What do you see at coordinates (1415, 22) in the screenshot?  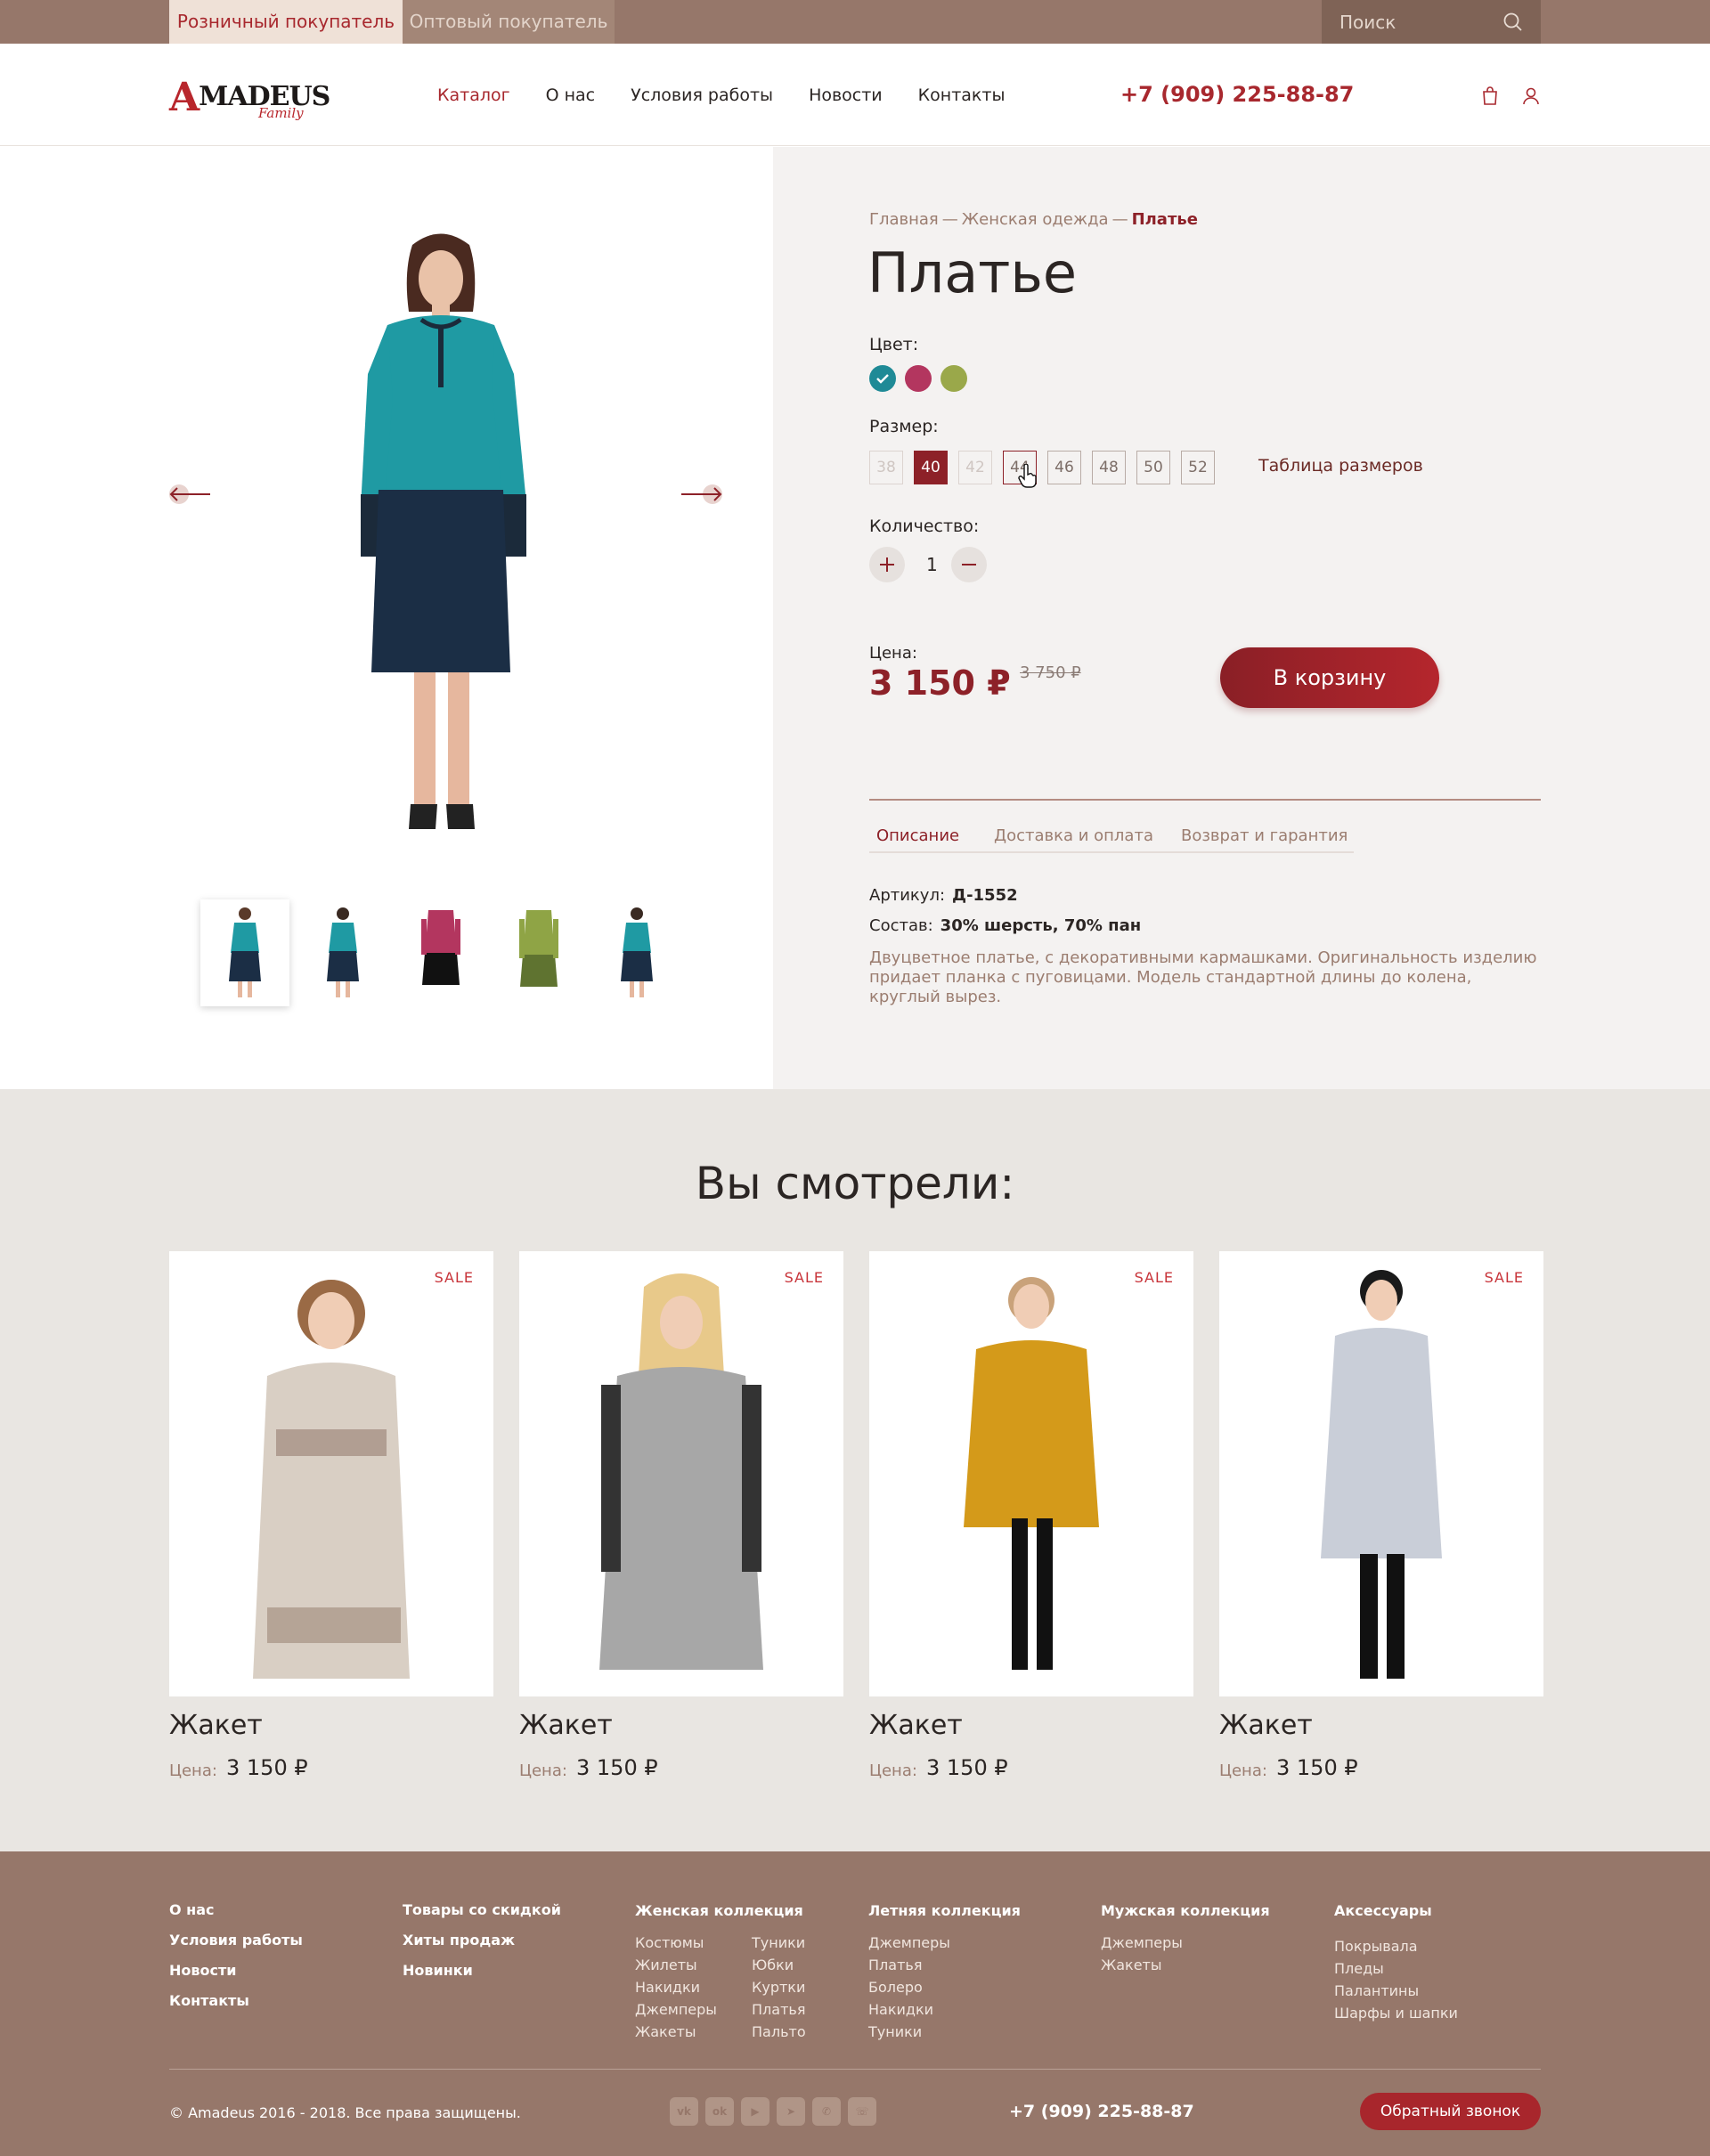 I see `search-input` at bounding box center [1415, 22].